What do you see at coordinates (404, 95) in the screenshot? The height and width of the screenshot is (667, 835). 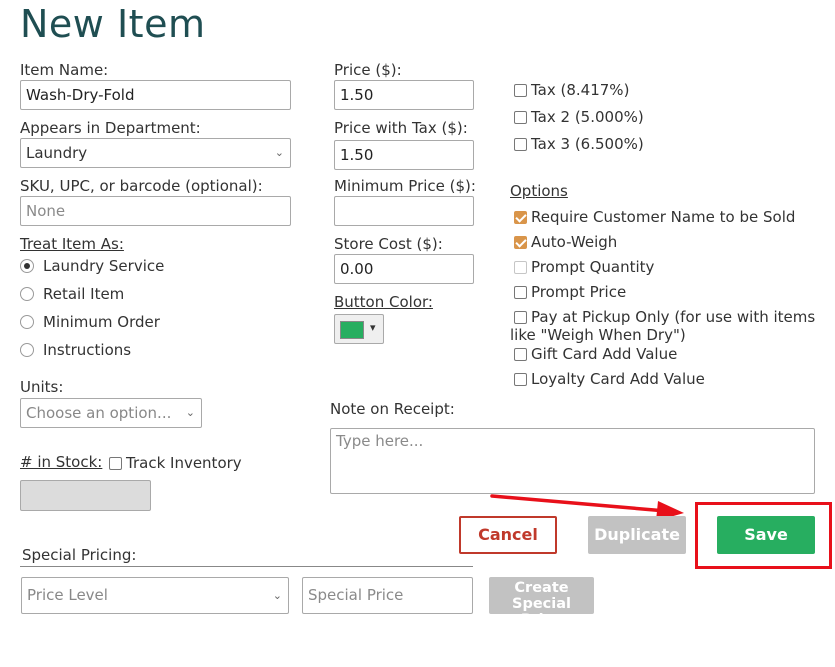 I see `price-input: 1.50` at bounding box center [404, 95].